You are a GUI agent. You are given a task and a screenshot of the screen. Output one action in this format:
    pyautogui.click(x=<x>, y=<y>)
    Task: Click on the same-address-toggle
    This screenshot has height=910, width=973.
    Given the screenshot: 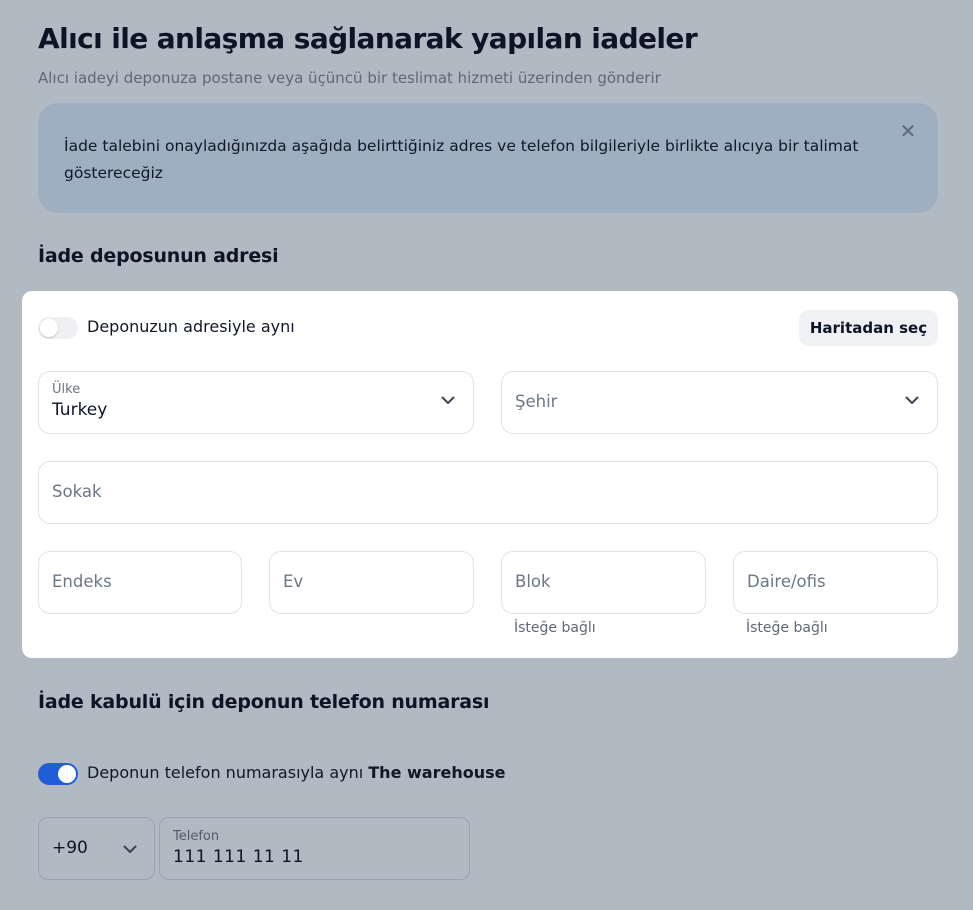 What is the action you would take?
    pyautogui.click(x=58, y=328)
    